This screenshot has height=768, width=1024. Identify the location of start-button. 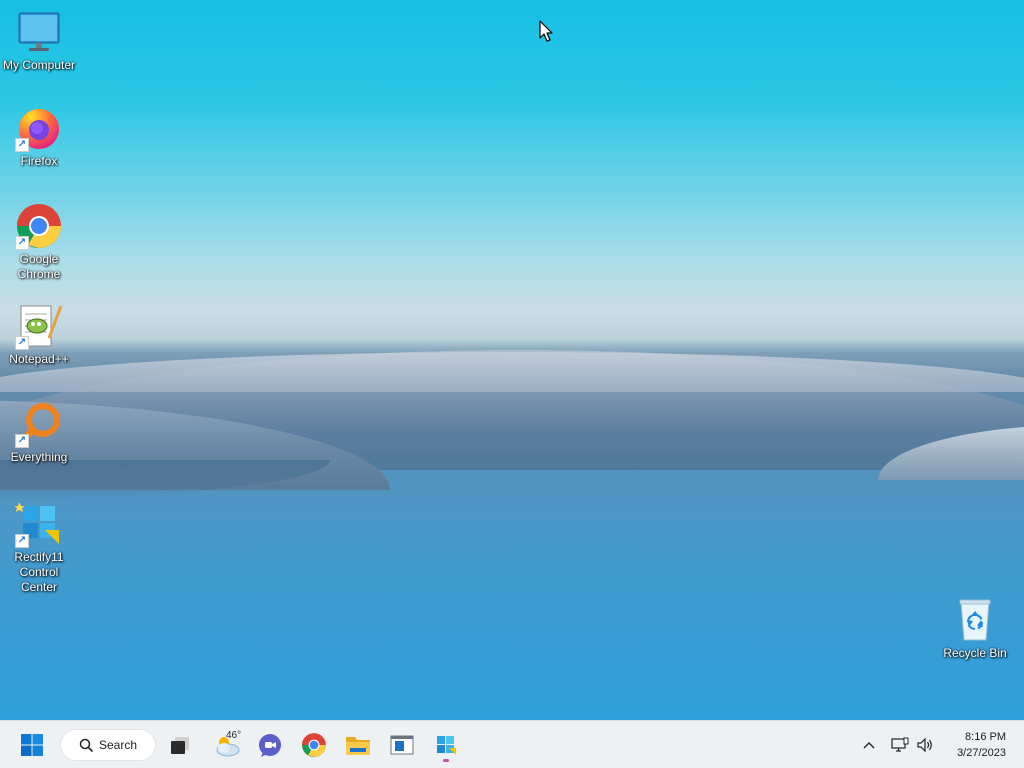
(32, 745).